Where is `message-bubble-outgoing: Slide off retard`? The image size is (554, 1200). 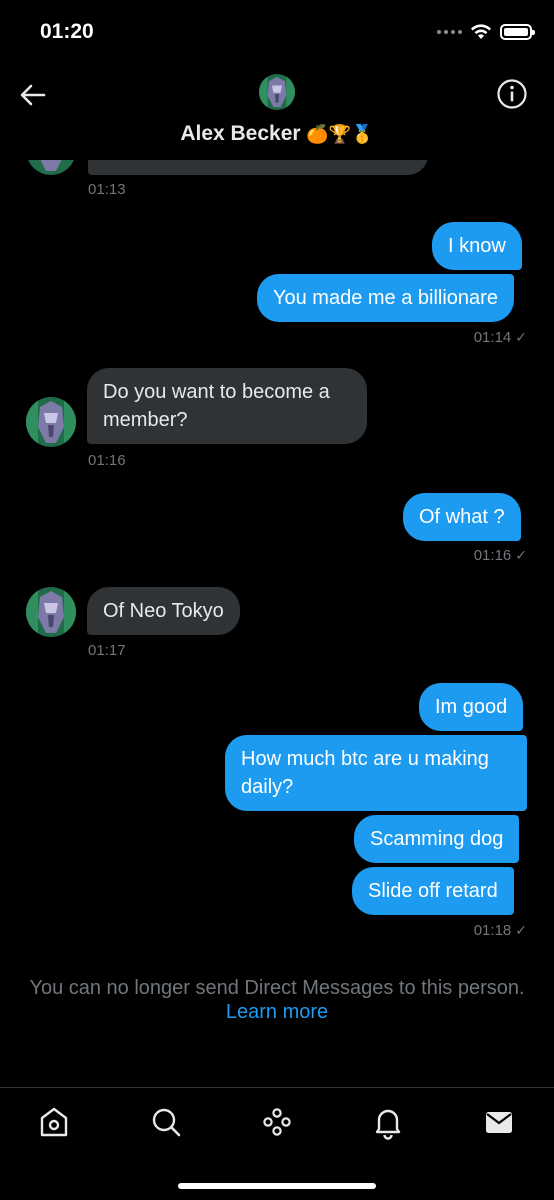 message-bubble-outgoing: Slide off retard is located at coordinates (433, 891).